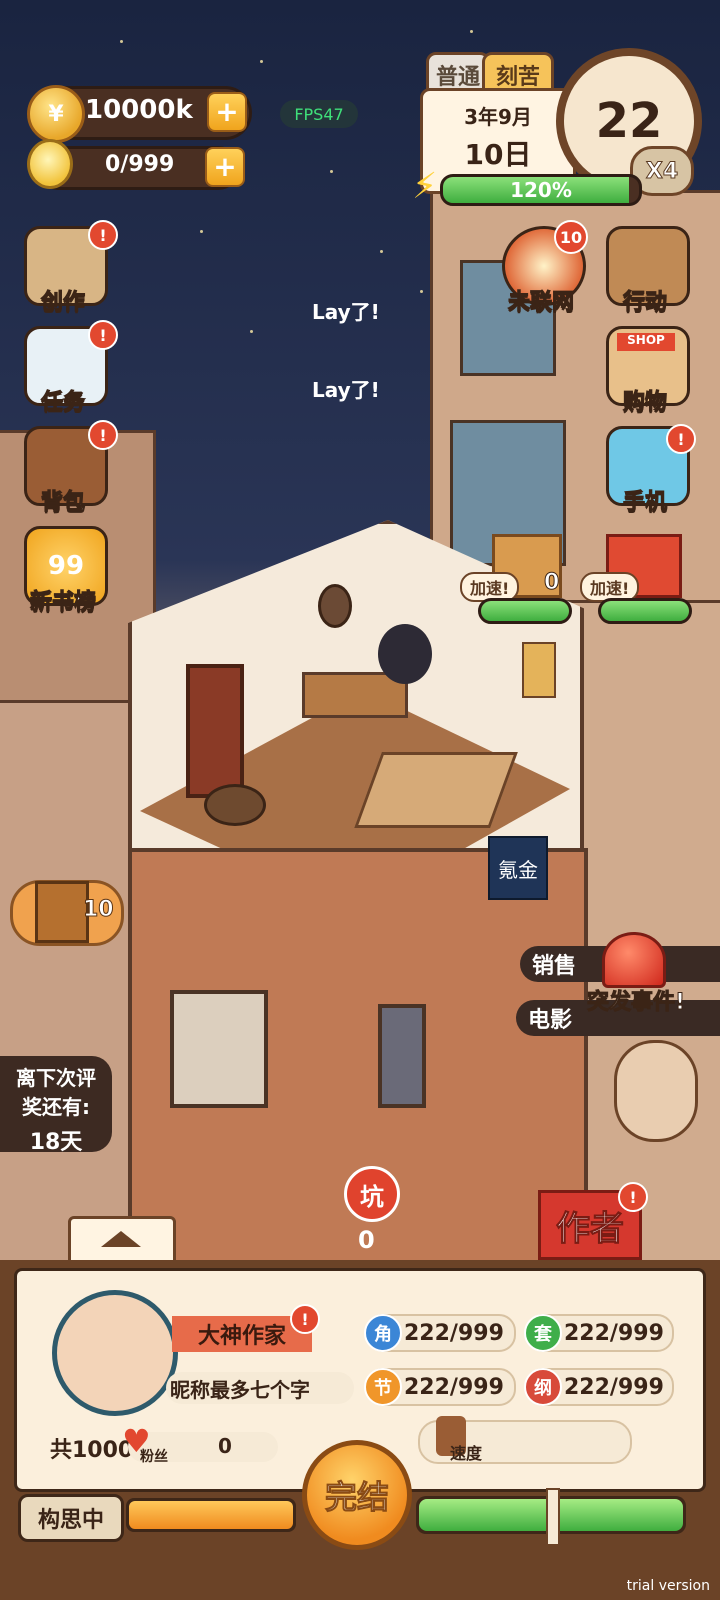 The height and width of the screenshot is (1600, 720). Describe the element at coordinates (550, 1020) in the screenshot. I see `movie-event-label: 电影` at that location.